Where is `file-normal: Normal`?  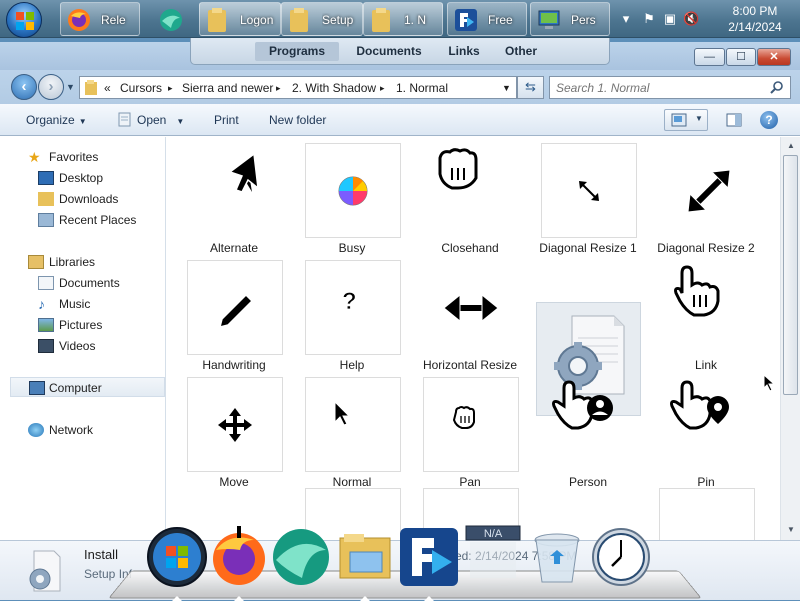
file-normal: Normal is located at coordinates (352, 430).